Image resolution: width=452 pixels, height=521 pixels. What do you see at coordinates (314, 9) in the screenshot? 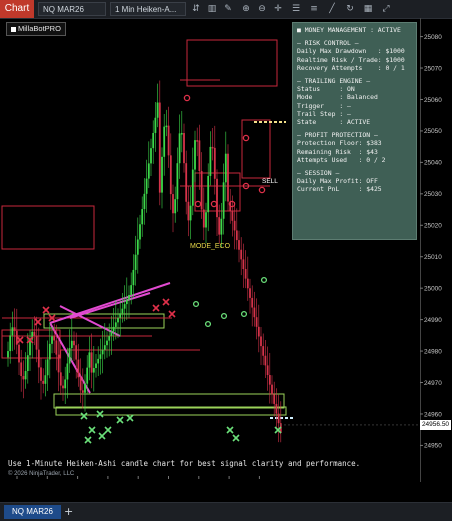
I see `list-icon: ≡` at bounding box center [314, 9].